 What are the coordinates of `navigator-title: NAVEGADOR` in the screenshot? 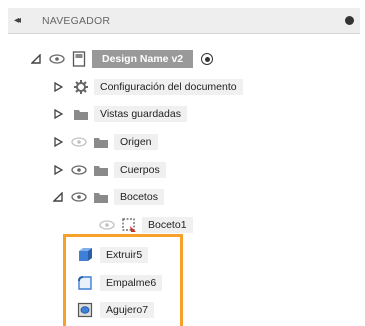 It's located at (76, 20).